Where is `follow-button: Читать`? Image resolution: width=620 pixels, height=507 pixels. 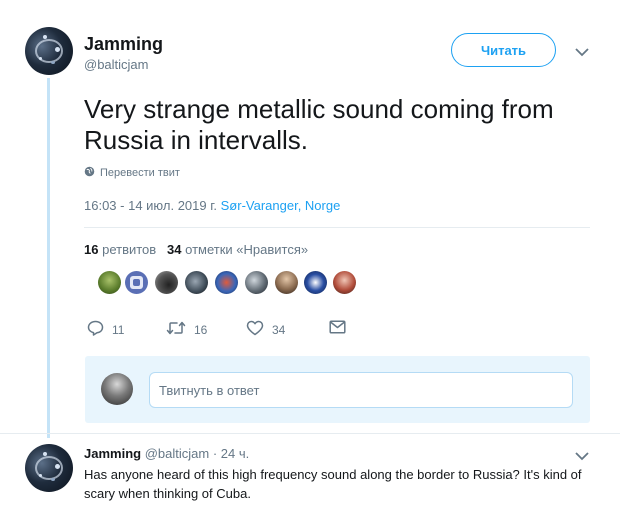 follow-button: Читать is located at coordinates (503, 50).